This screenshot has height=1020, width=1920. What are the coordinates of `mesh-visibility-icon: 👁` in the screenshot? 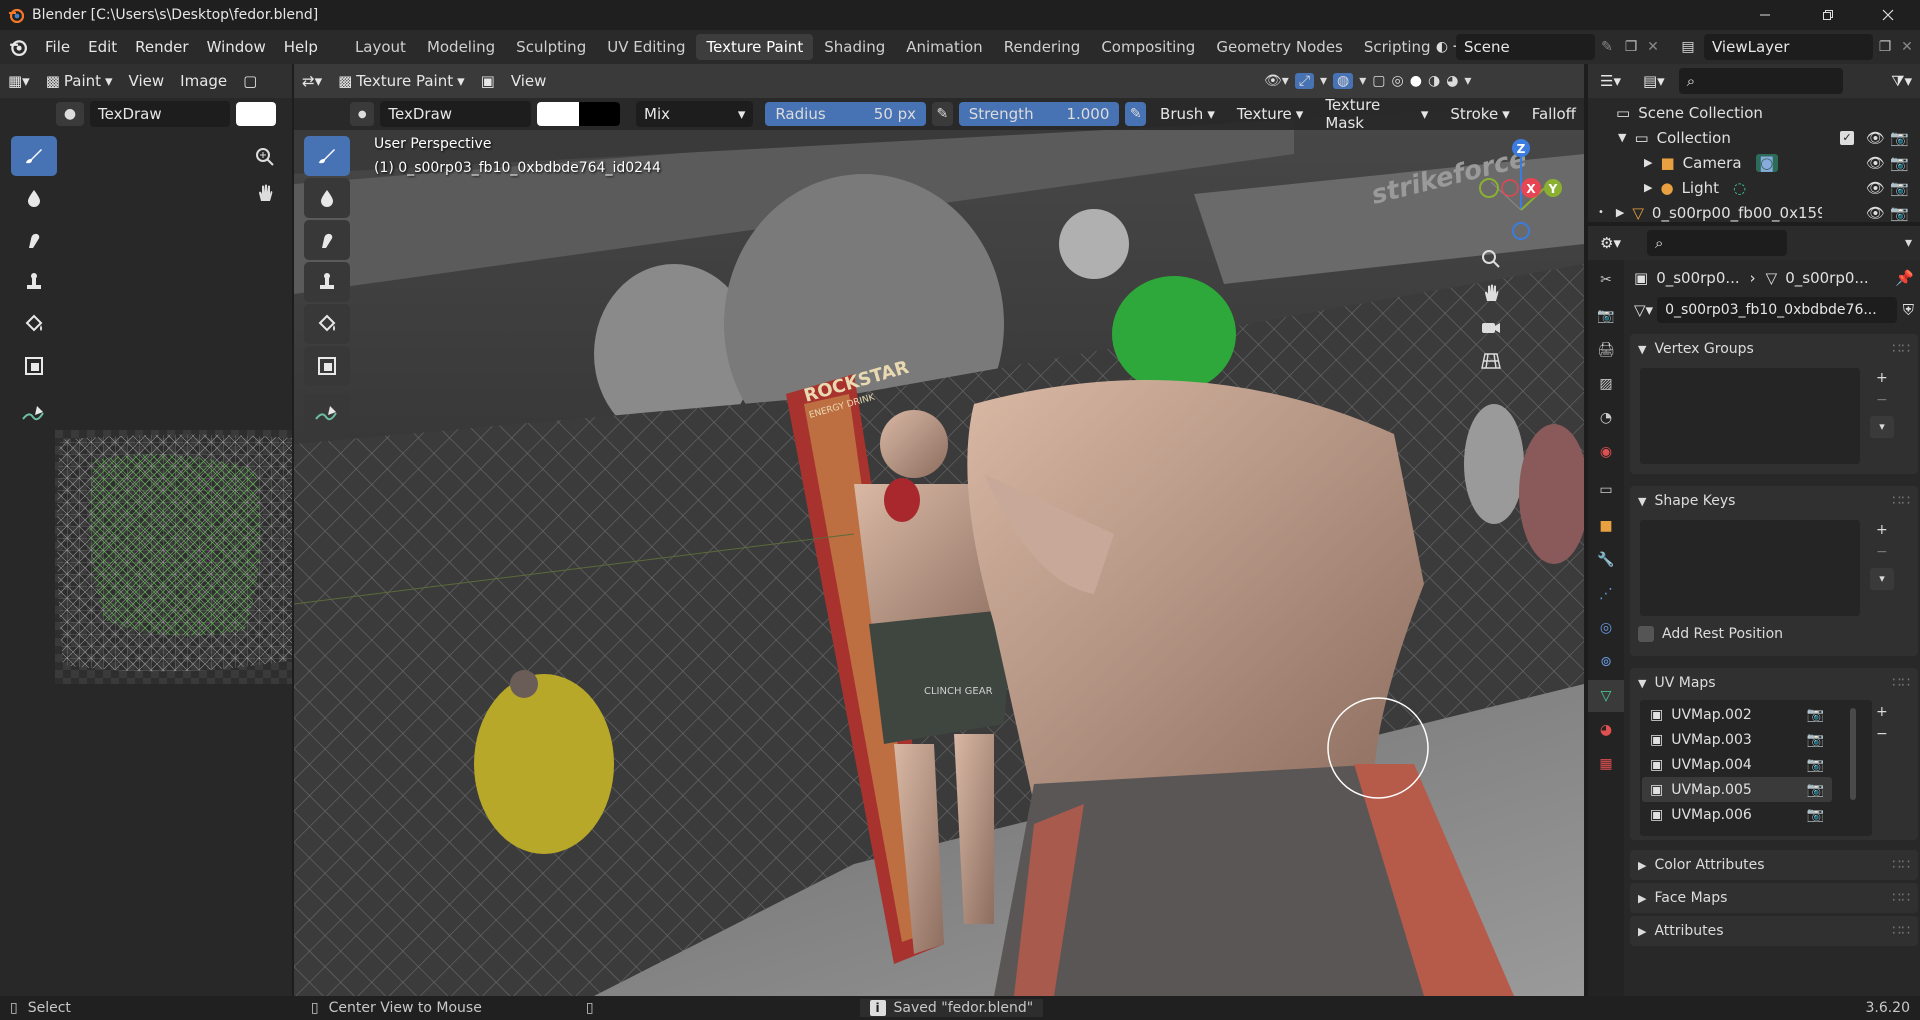 It's located at (1875, 213).